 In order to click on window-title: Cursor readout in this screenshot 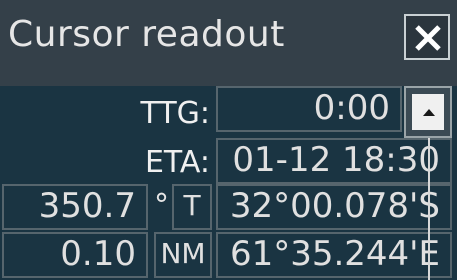, I will do `click(146, 34)`.